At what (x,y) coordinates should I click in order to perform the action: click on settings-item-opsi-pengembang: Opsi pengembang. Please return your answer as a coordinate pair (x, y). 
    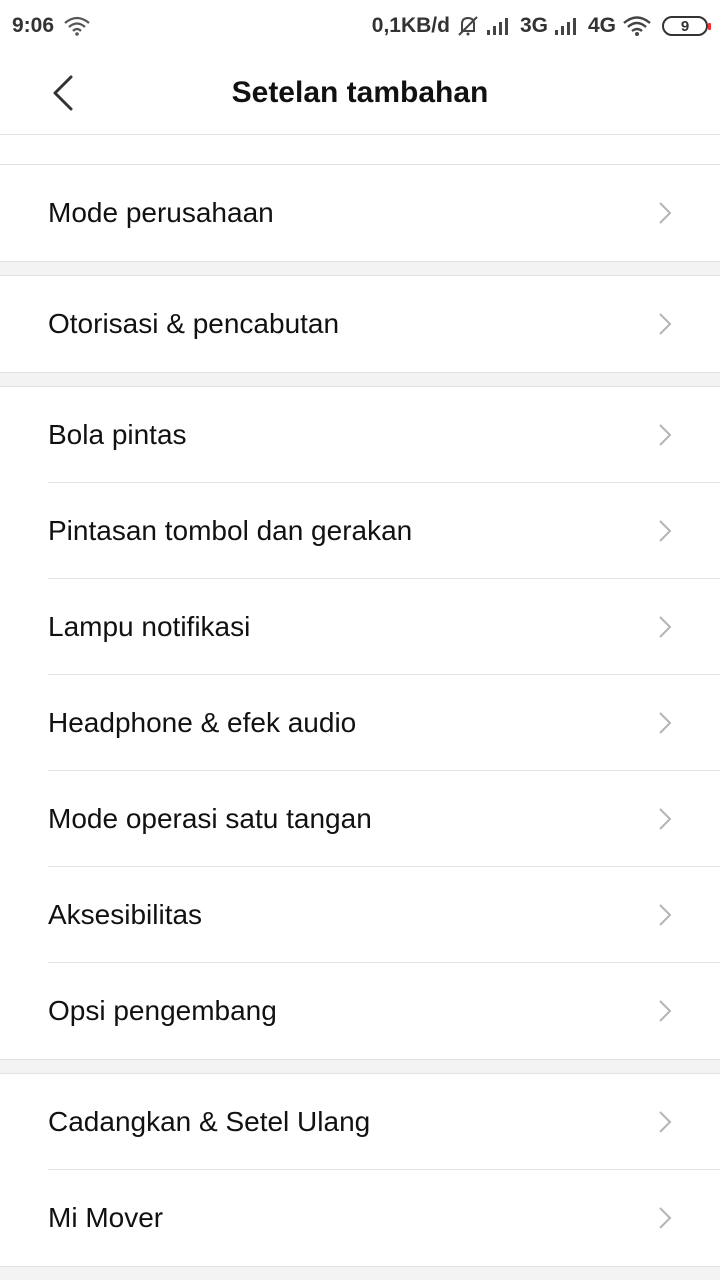
    Looking at the image, I should click on (360, 1011).